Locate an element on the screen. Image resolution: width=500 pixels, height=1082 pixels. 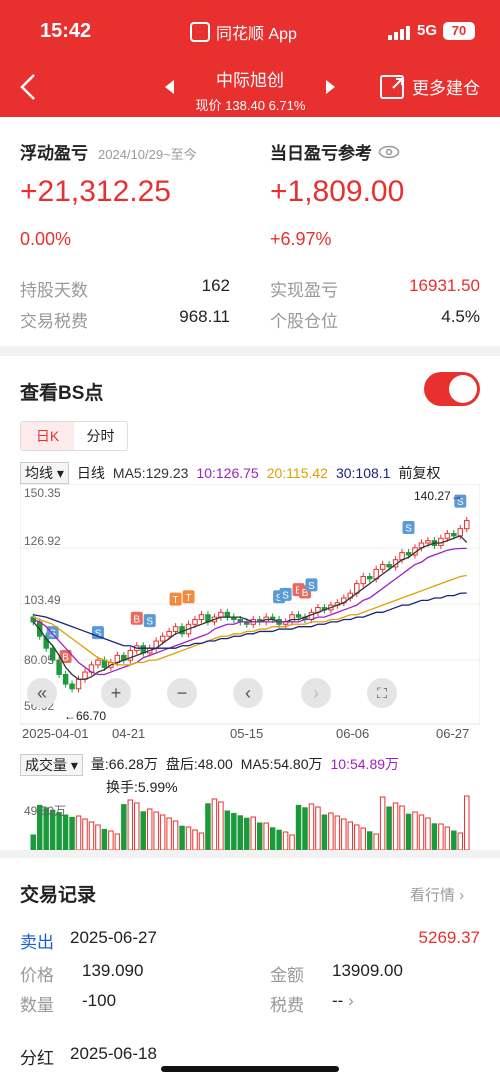
zoom-in-button: + is located at coordinates (116, 693).